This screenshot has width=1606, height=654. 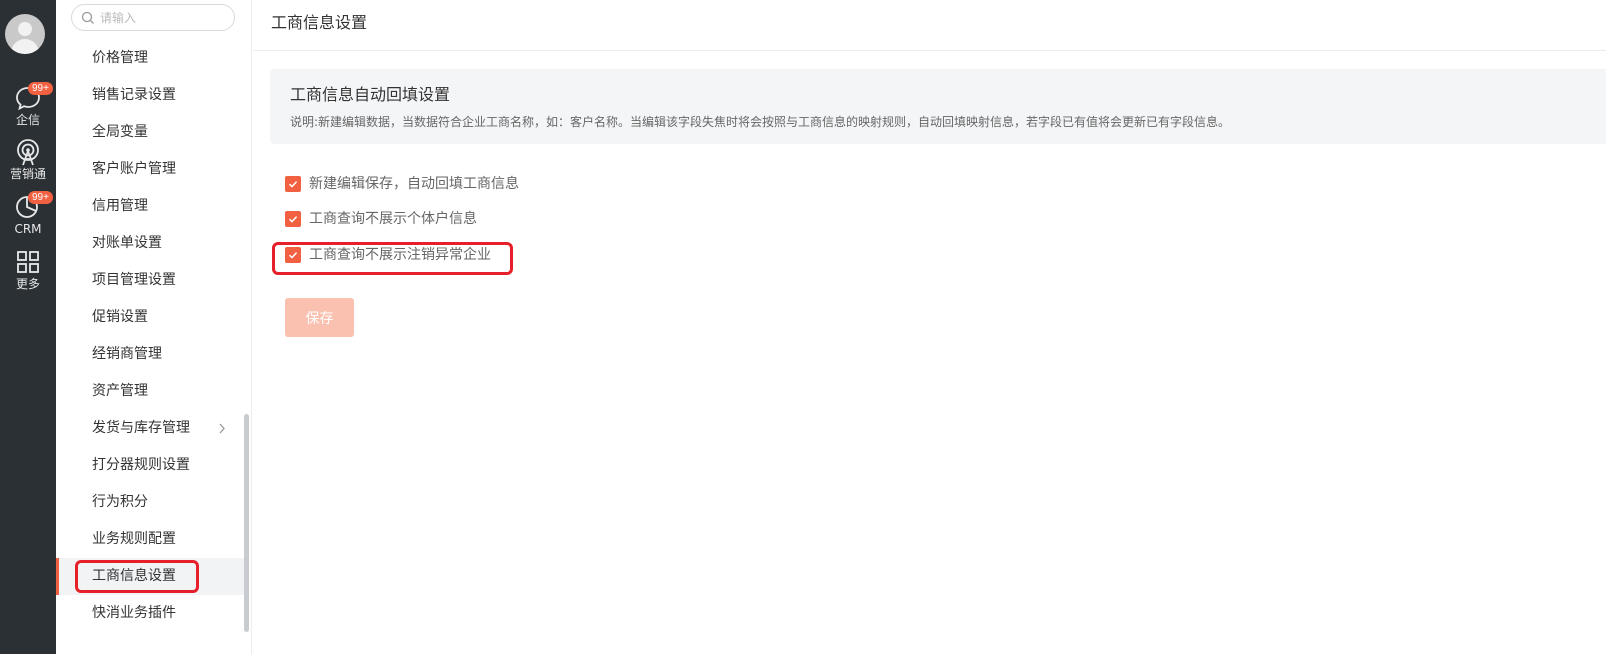 I want to click on rail-item-crm: 99+ CRM, so click(x=28, y=213).